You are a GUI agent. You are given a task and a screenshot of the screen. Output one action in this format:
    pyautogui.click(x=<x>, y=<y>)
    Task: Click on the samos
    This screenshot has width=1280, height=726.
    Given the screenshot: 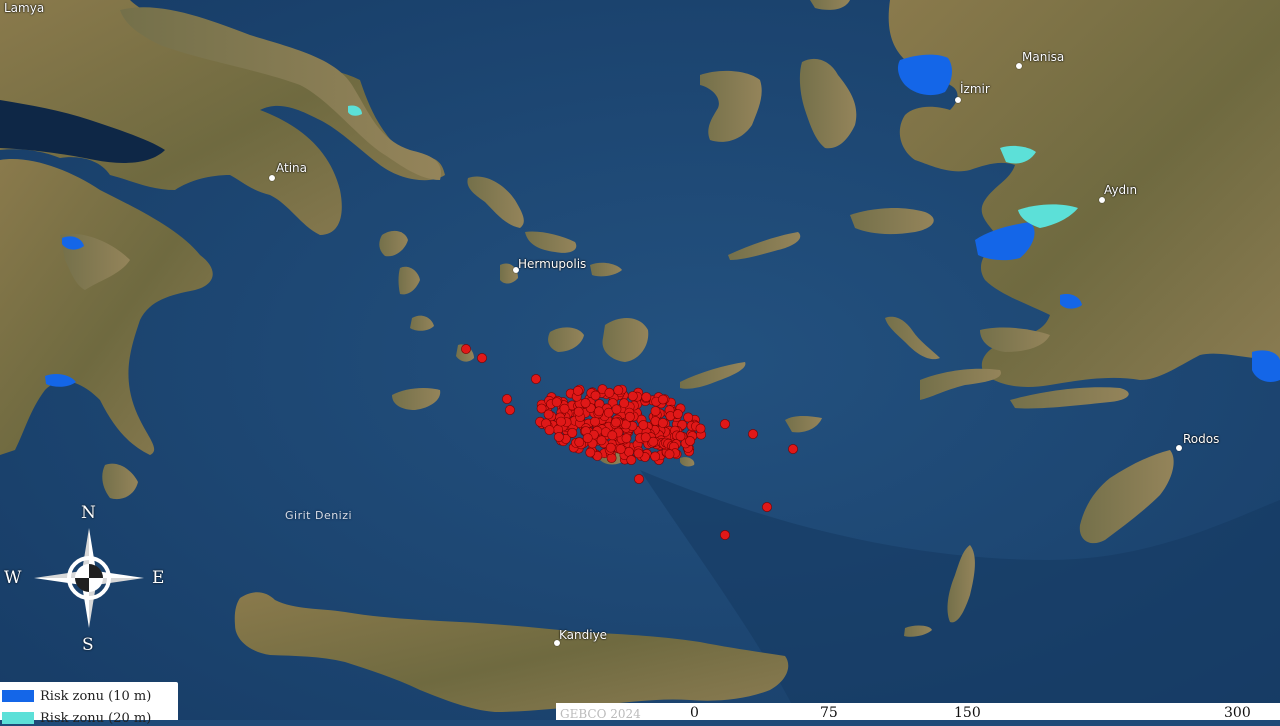 What is the action you would take?
    pyautogui.click(x=892, y=221)
    